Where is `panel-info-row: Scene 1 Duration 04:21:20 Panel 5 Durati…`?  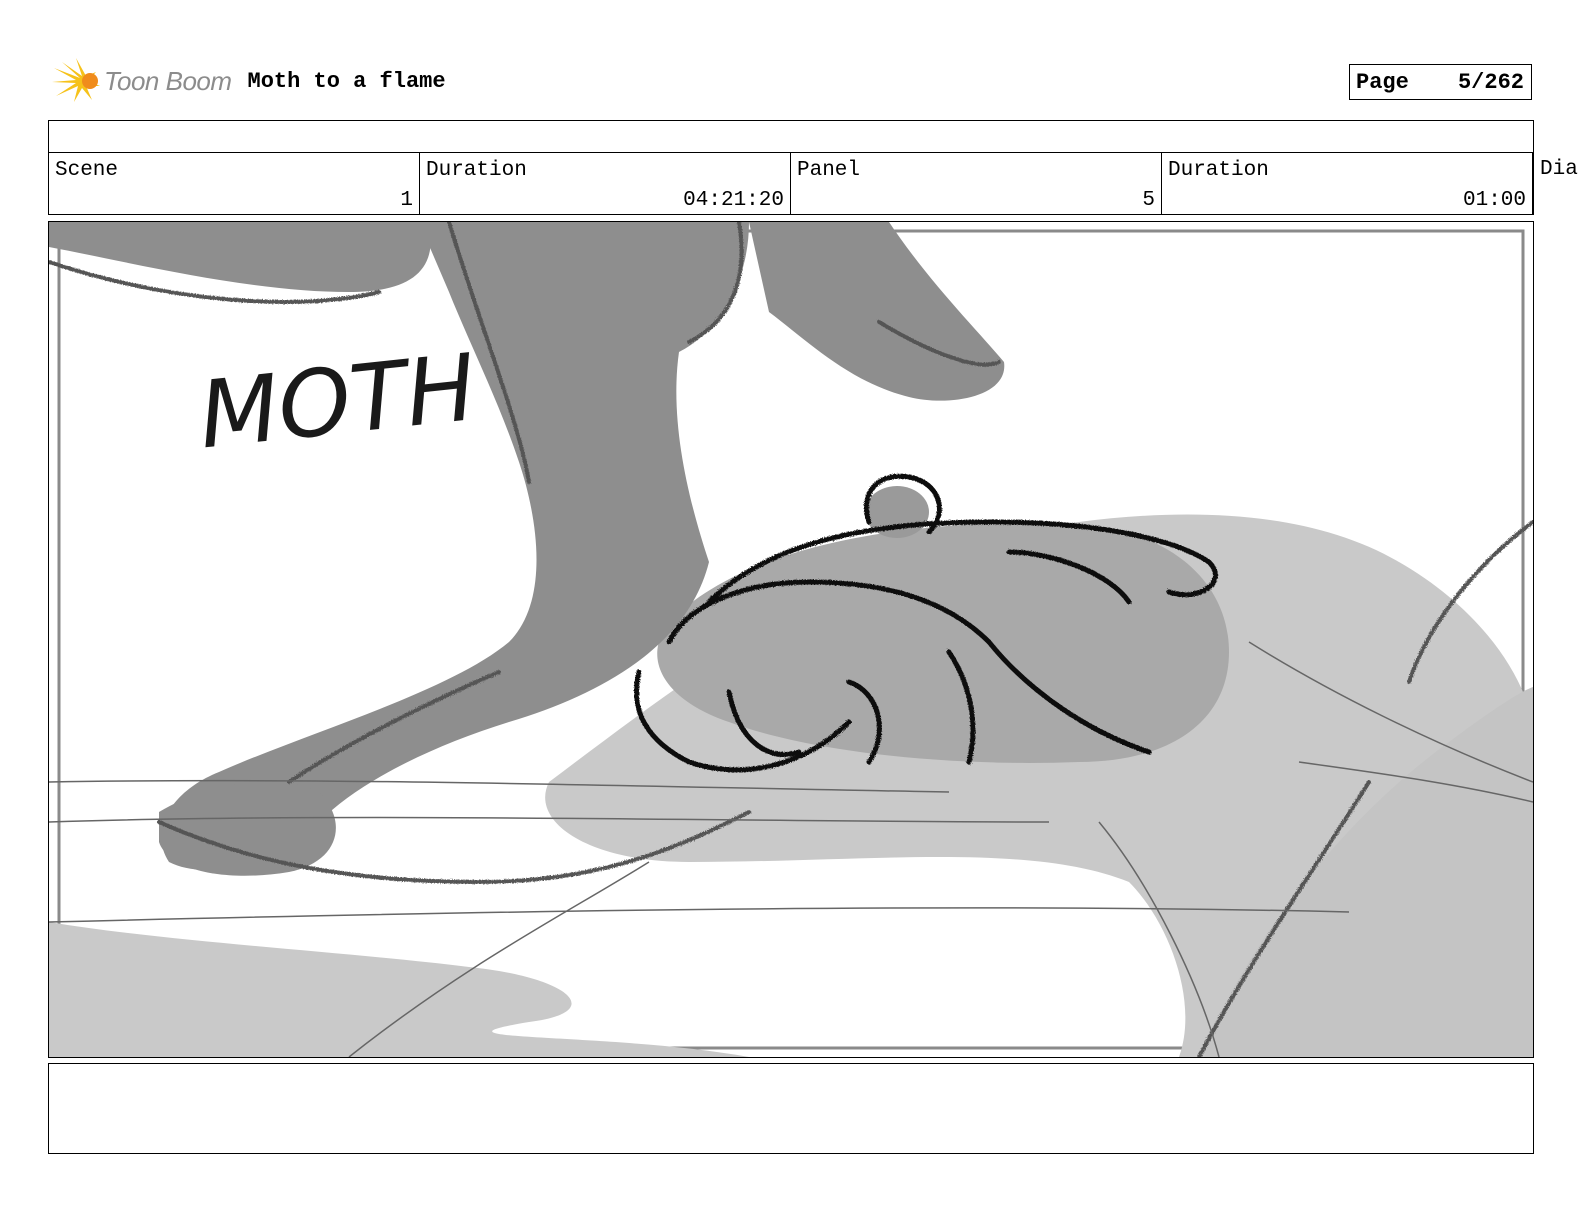
panel-info-row: Scene 1 Duration 04:21:20 Panel 5 Durati… is located at coordinates (791, 183).